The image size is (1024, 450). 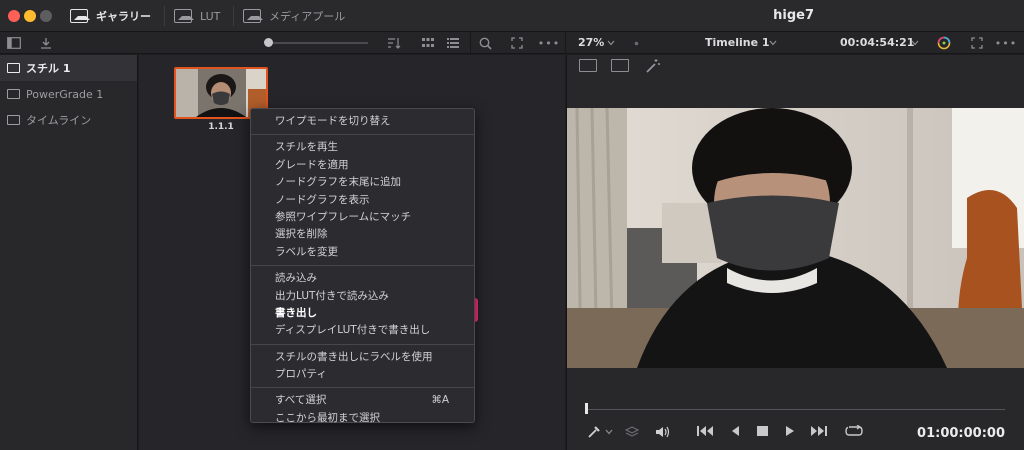 I want to click on menu-item-label: プロパティ, so click(x=301, y=374).